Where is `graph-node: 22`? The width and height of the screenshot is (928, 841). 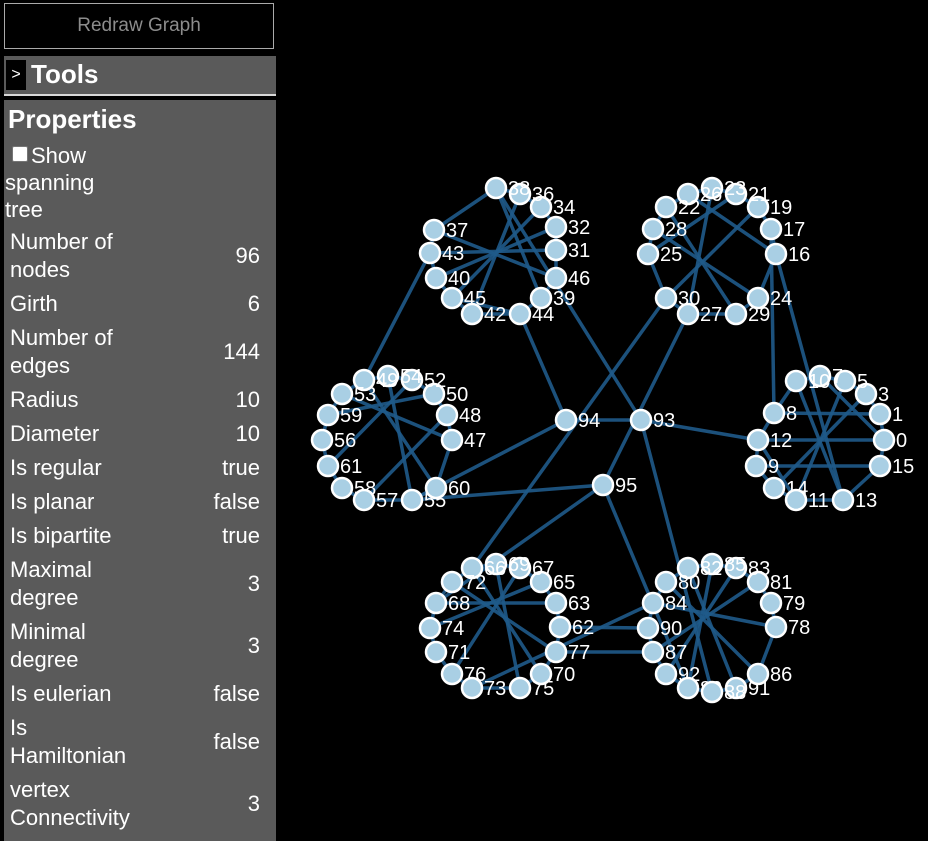
graph-node: 22 is located at coordinates (677, 207).